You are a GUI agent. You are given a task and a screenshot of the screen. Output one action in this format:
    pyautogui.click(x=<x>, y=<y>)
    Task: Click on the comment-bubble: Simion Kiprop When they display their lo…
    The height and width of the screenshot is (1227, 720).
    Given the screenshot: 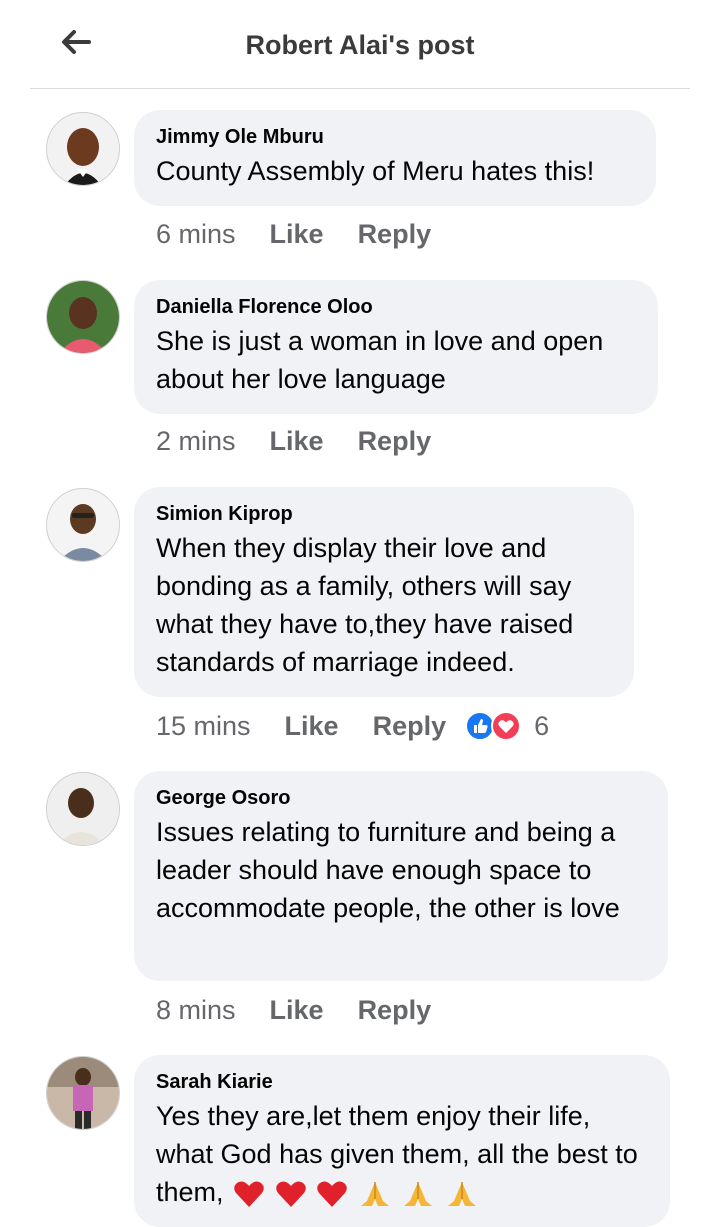 What is the action you would take?
    pyautogui.click(x=384, y=592)
    